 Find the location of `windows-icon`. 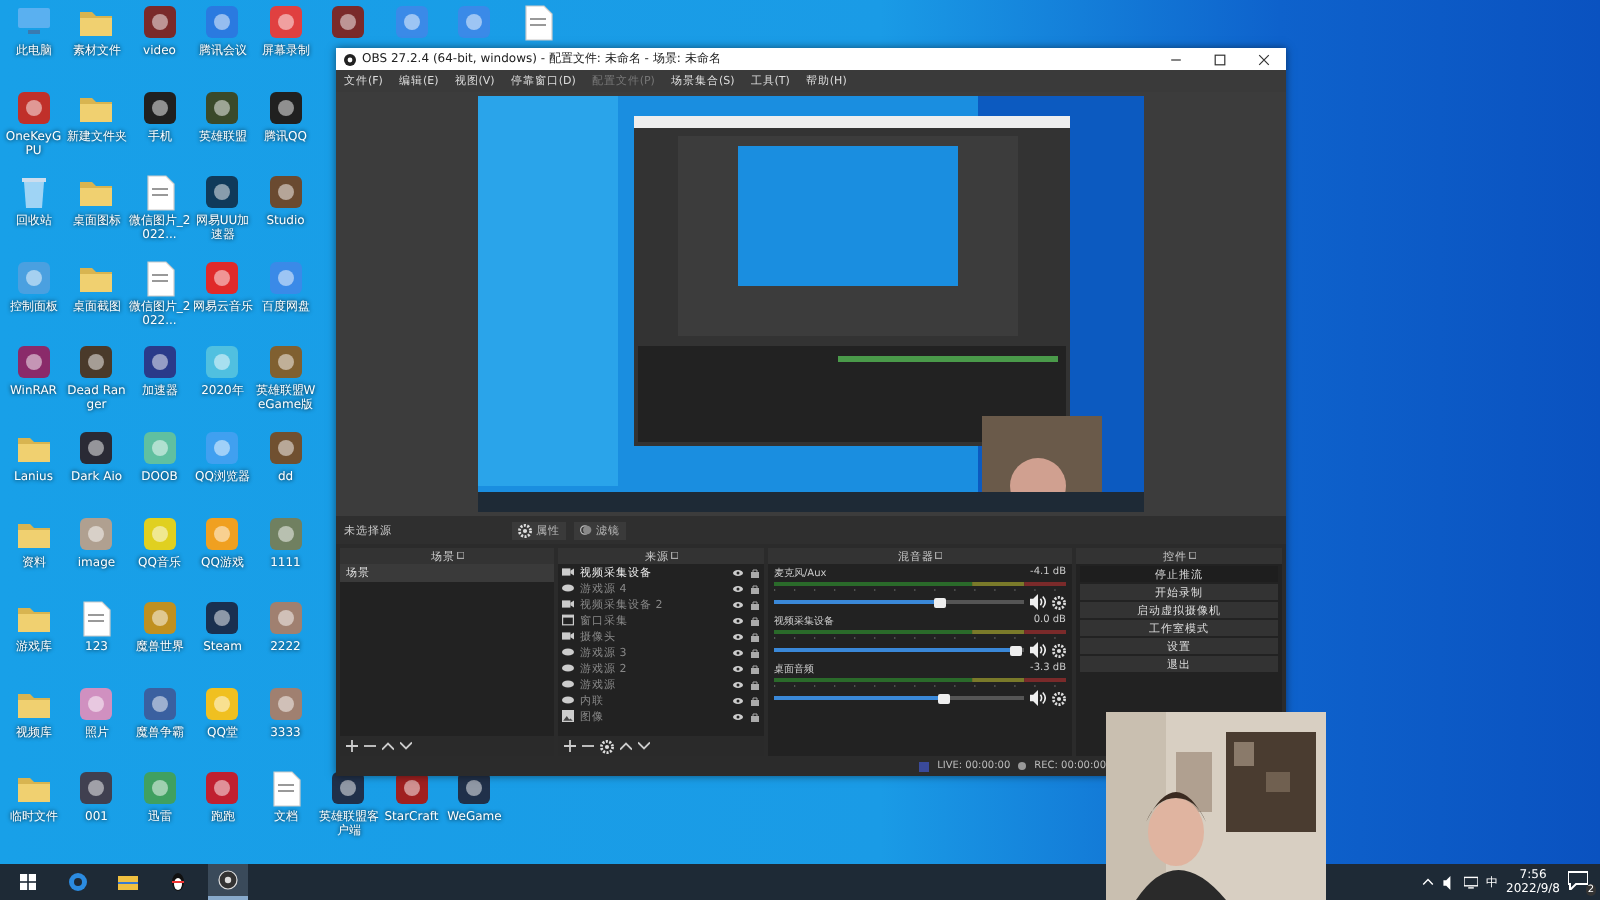

windows-icon is located at coordinates (28, 882).